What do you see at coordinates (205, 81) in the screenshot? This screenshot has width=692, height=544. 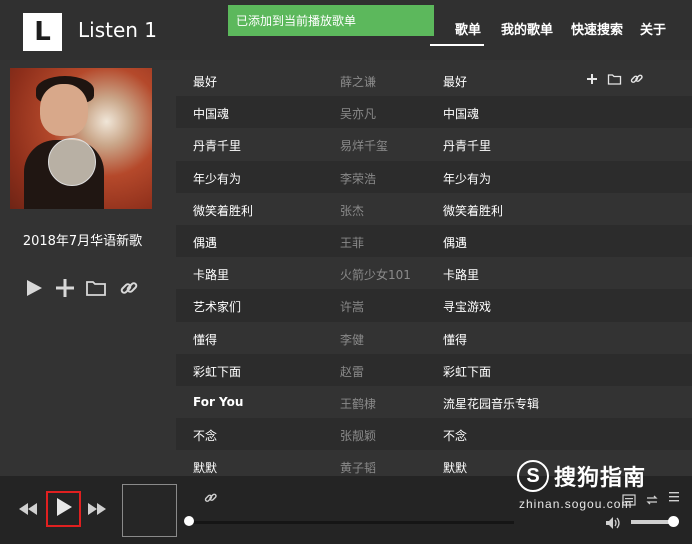 I see `track-title: 最好` at bounding box center [205, 81].